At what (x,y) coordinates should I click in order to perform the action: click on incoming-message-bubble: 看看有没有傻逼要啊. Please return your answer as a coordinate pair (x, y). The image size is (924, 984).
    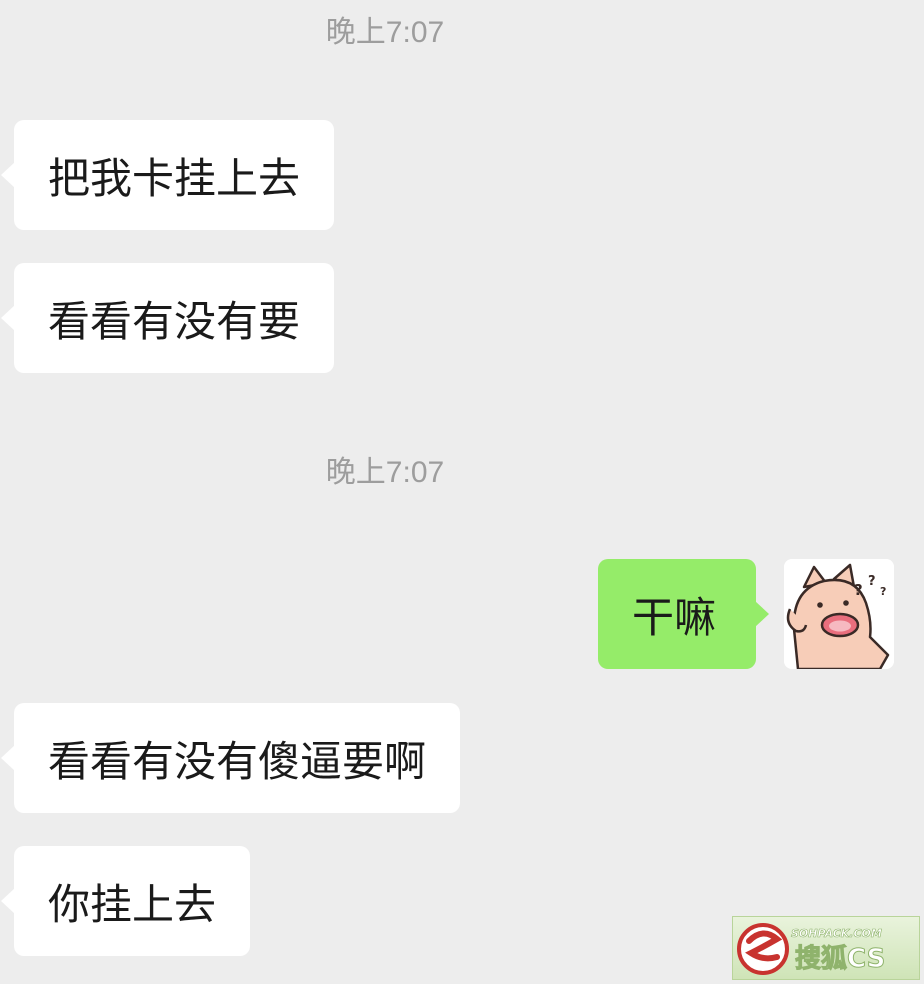
    Looking at the image, I should click on (231, 758).